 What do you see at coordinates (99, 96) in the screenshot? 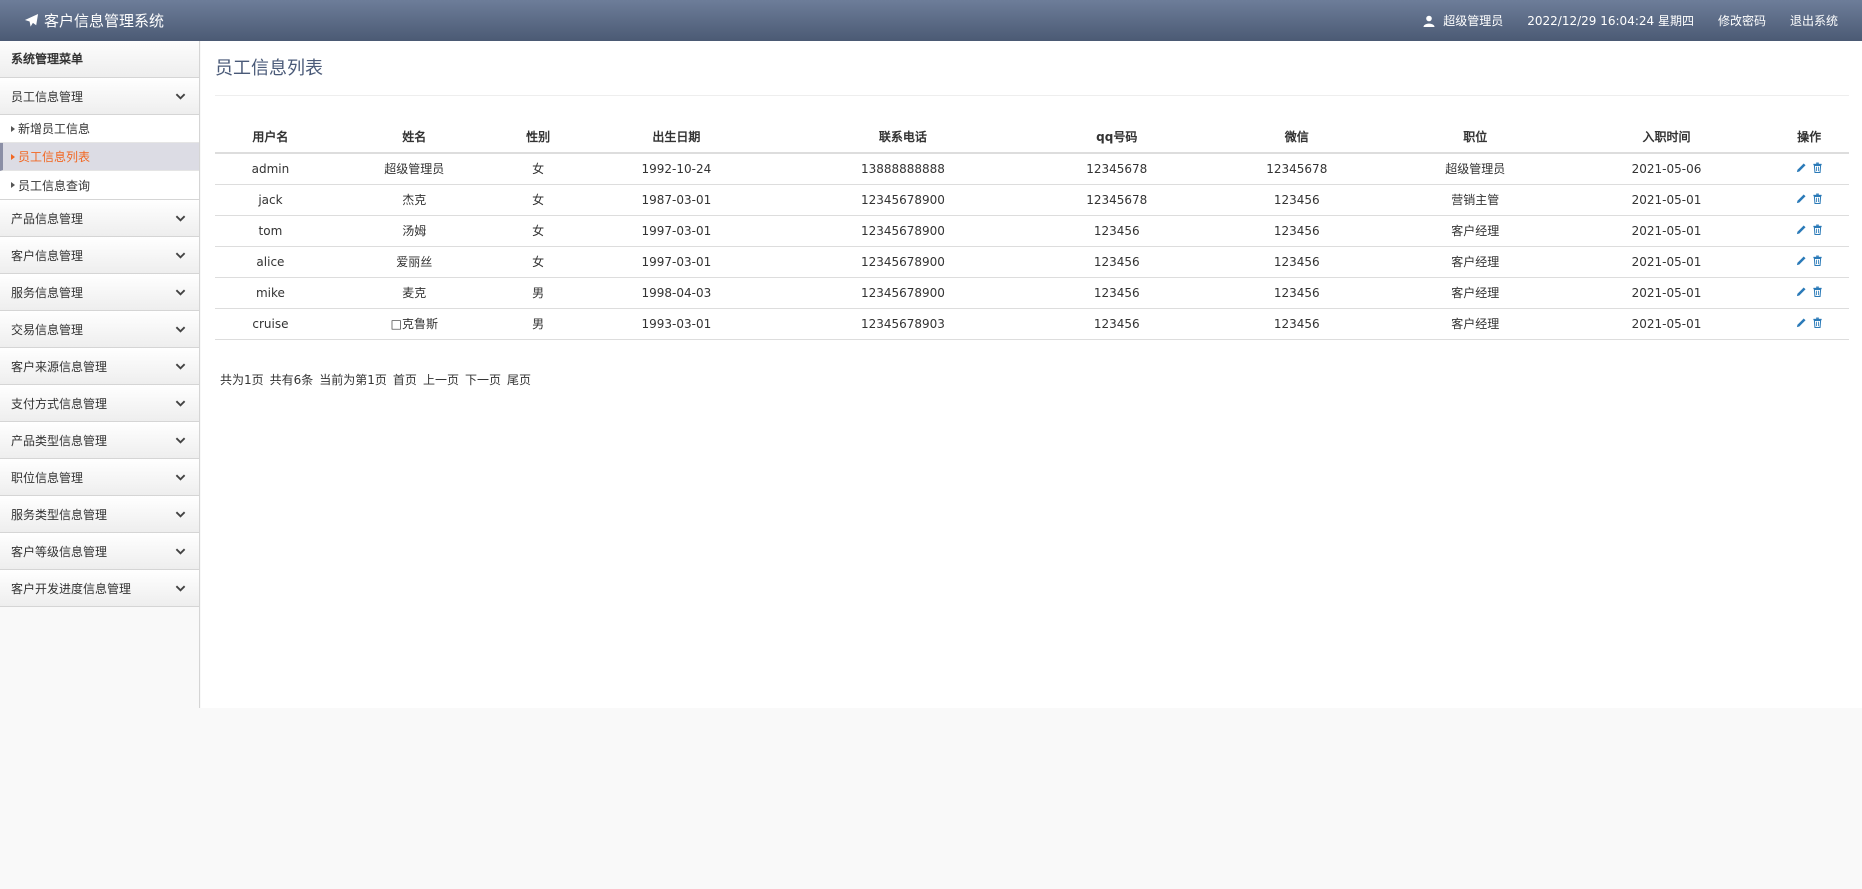
I see `sidebar-section-employee: 员工信息管理` at bounding box center [99, 96].